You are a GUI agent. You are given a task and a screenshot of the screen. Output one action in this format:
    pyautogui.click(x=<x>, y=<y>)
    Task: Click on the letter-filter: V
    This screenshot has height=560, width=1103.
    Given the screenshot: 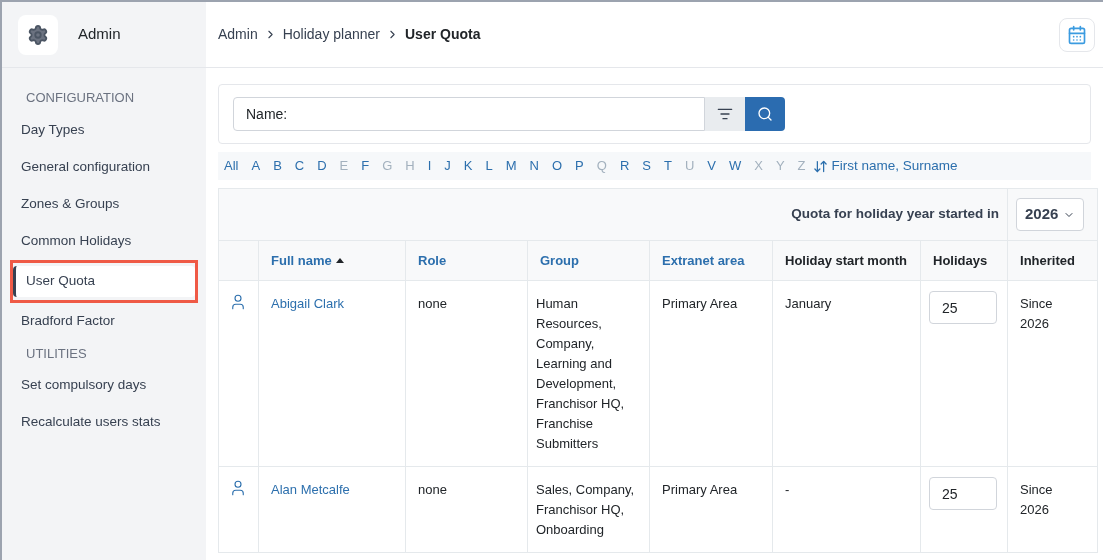 What is the action you would take?
    pyautogui.click(x=711, y=166)
    